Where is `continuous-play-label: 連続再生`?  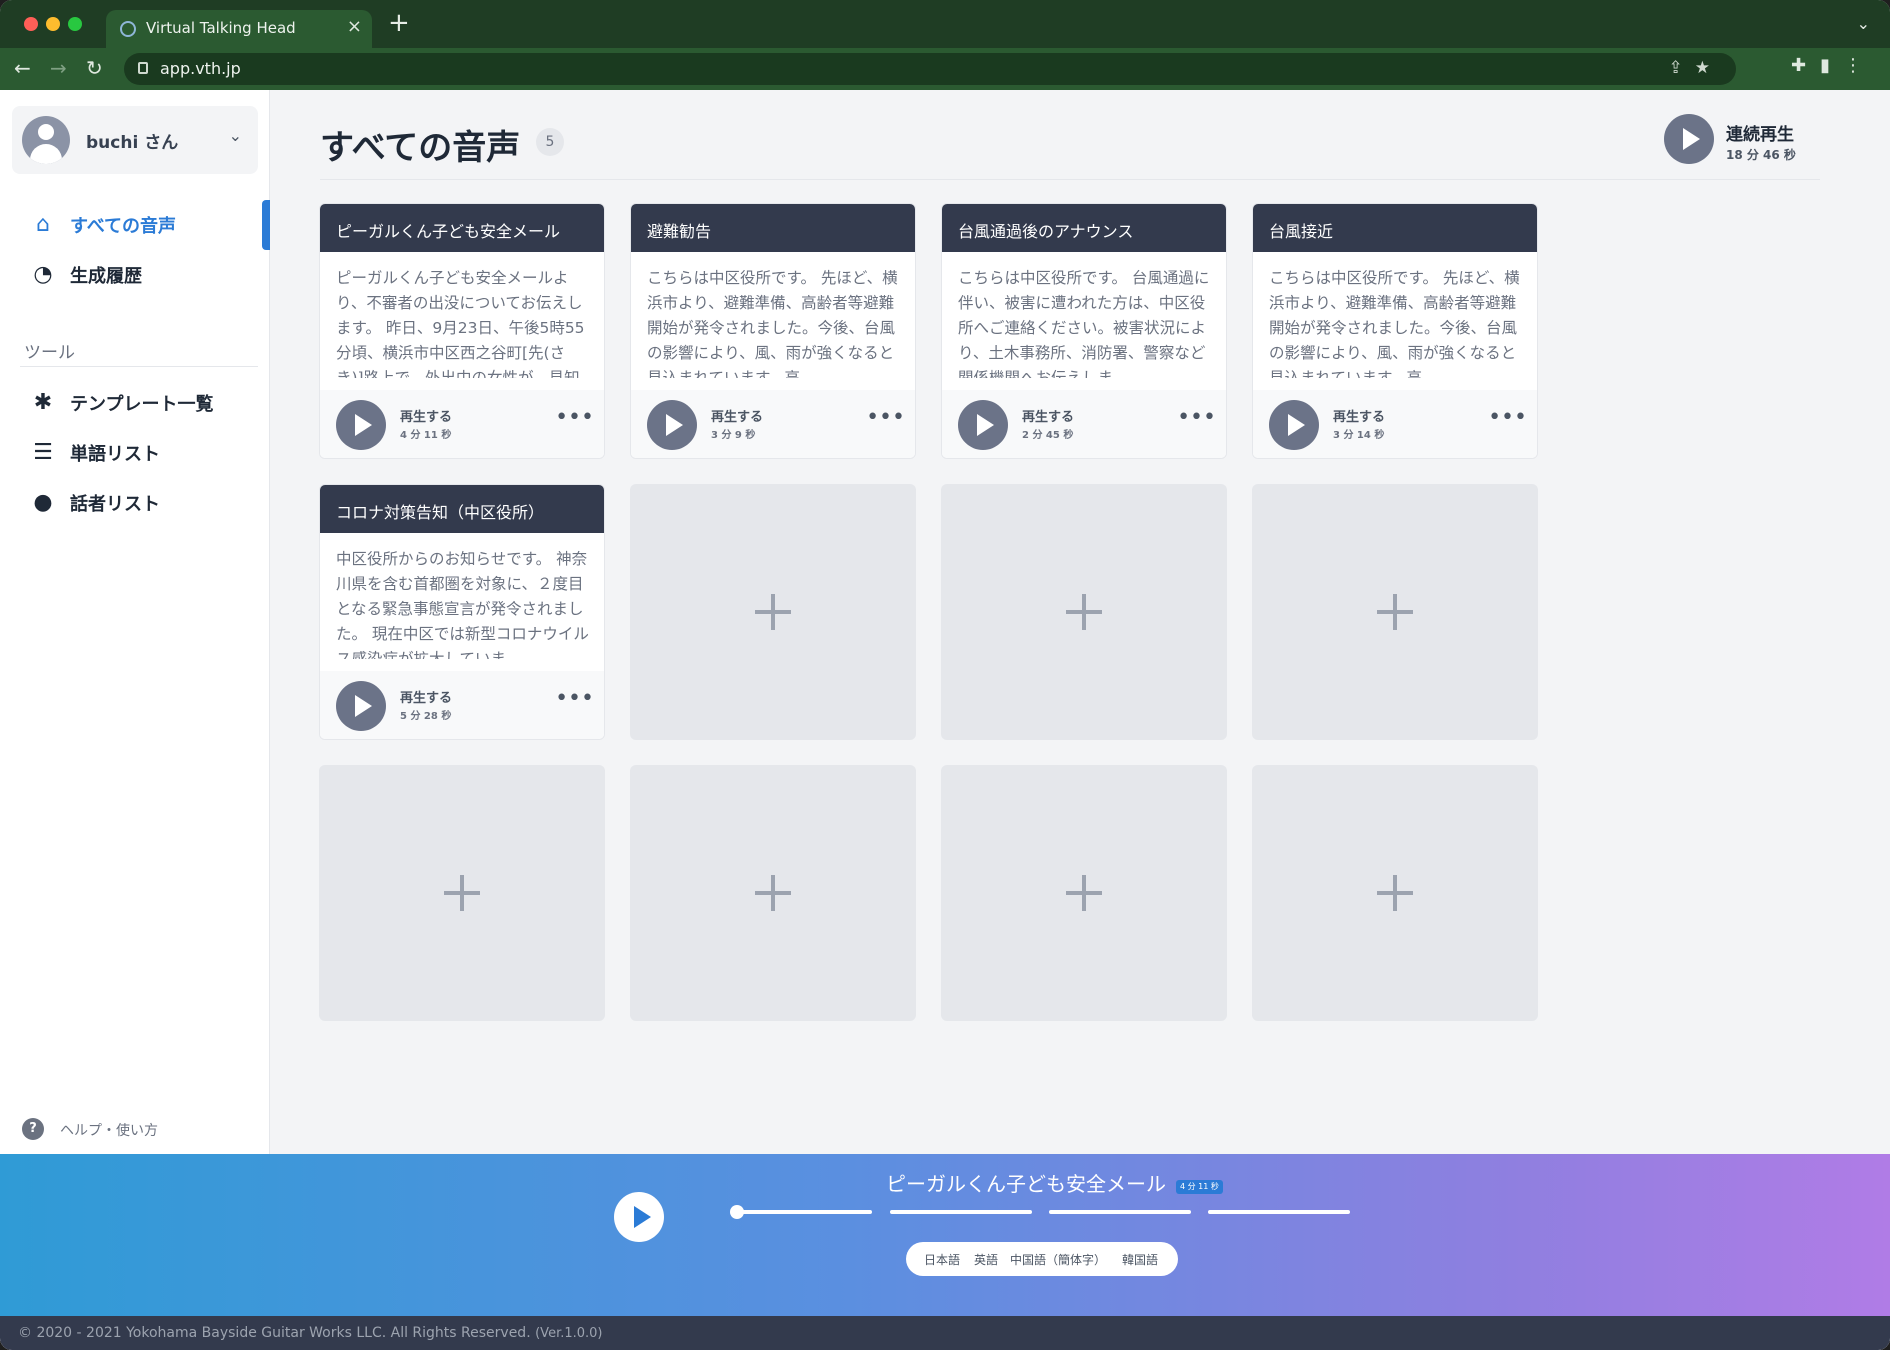
continuous-play-label: 連続再生 is located at coordinates (1760, 135).